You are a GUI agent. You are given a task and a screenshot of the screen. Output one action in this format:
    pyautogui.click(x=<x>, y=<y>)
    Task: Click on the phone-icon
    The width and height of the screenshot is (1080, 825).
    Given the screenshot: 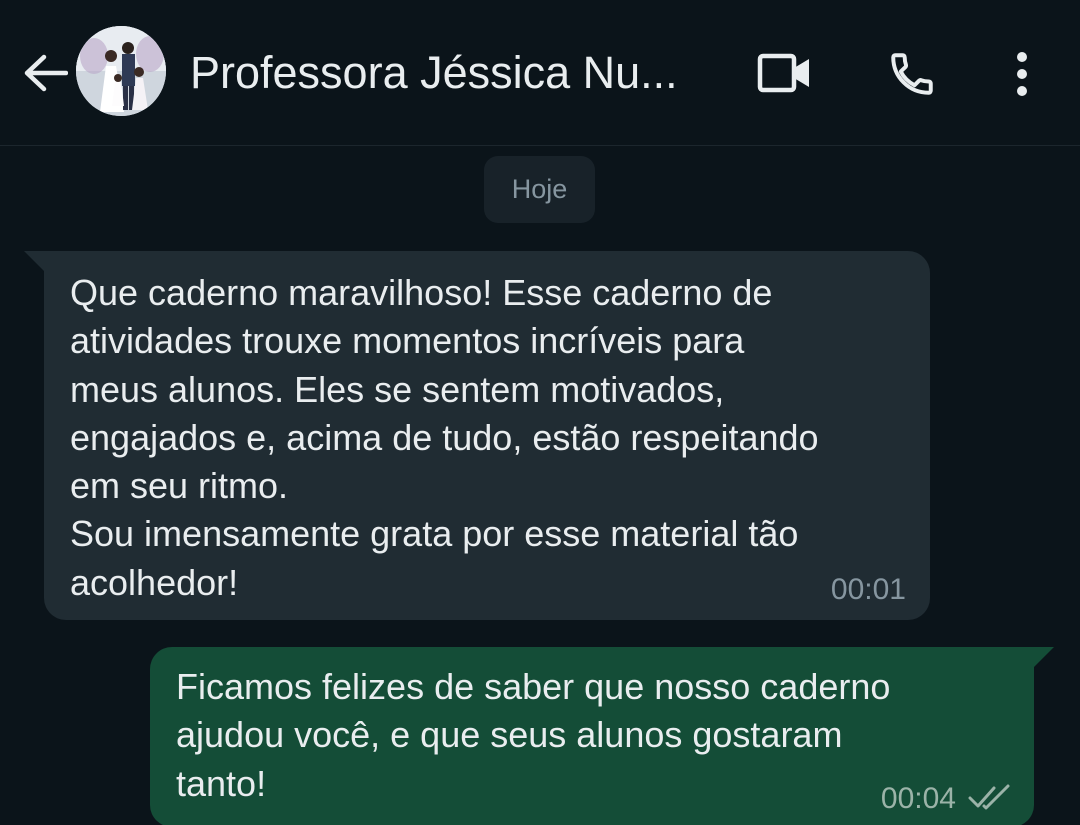 What is the action you would take?
    pyautogui.click(x=912, y=74)
    